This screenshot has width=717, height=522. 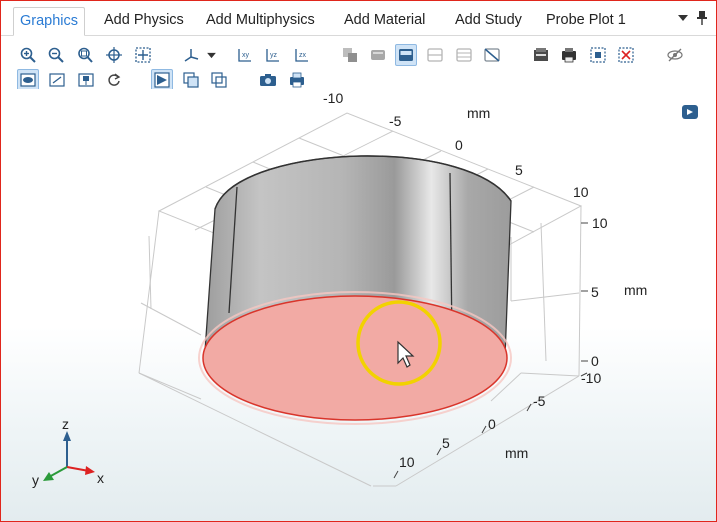 I want to click on hide-icon, so click(x=675, y=55).